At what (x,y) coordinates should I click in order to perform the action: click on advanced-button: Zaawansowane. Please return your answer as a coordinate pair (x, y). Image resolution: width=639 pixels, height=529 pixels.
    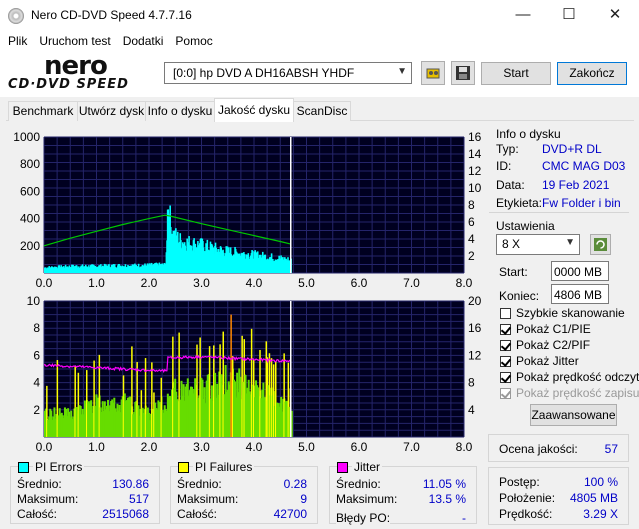
    Looking at the image, I should click on (573, 415).